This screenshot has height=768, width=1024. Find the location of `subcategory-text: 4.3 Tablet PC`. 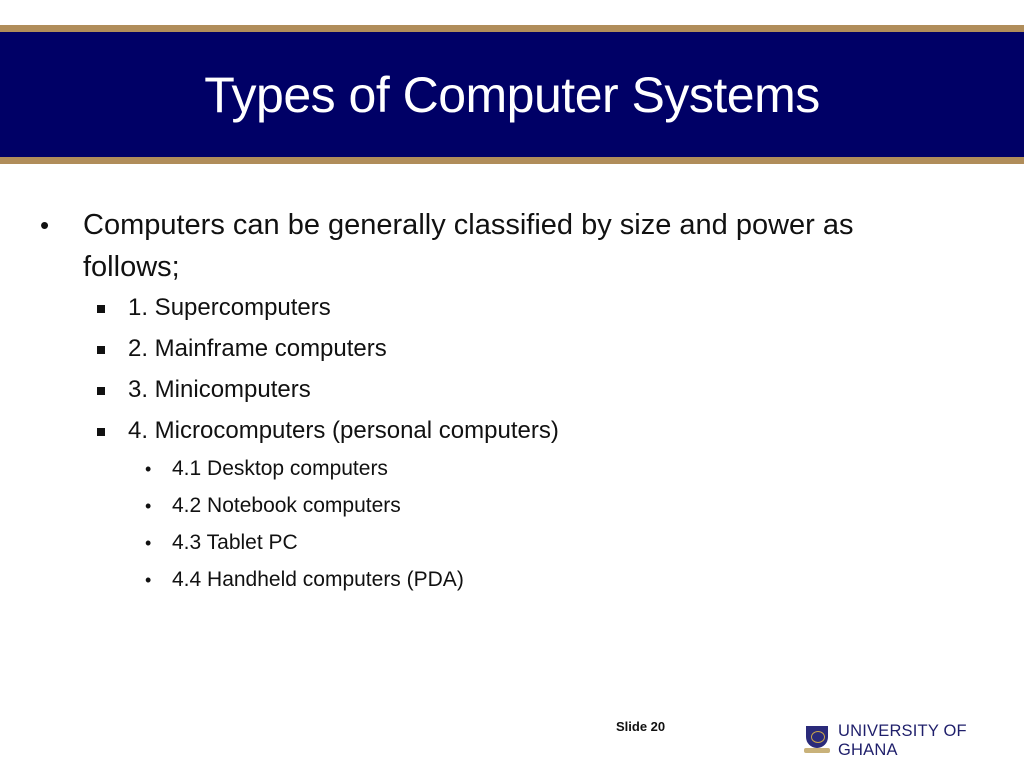

subcategory-text: 4.3 Tablet PC is located at coordinates (235, 542).